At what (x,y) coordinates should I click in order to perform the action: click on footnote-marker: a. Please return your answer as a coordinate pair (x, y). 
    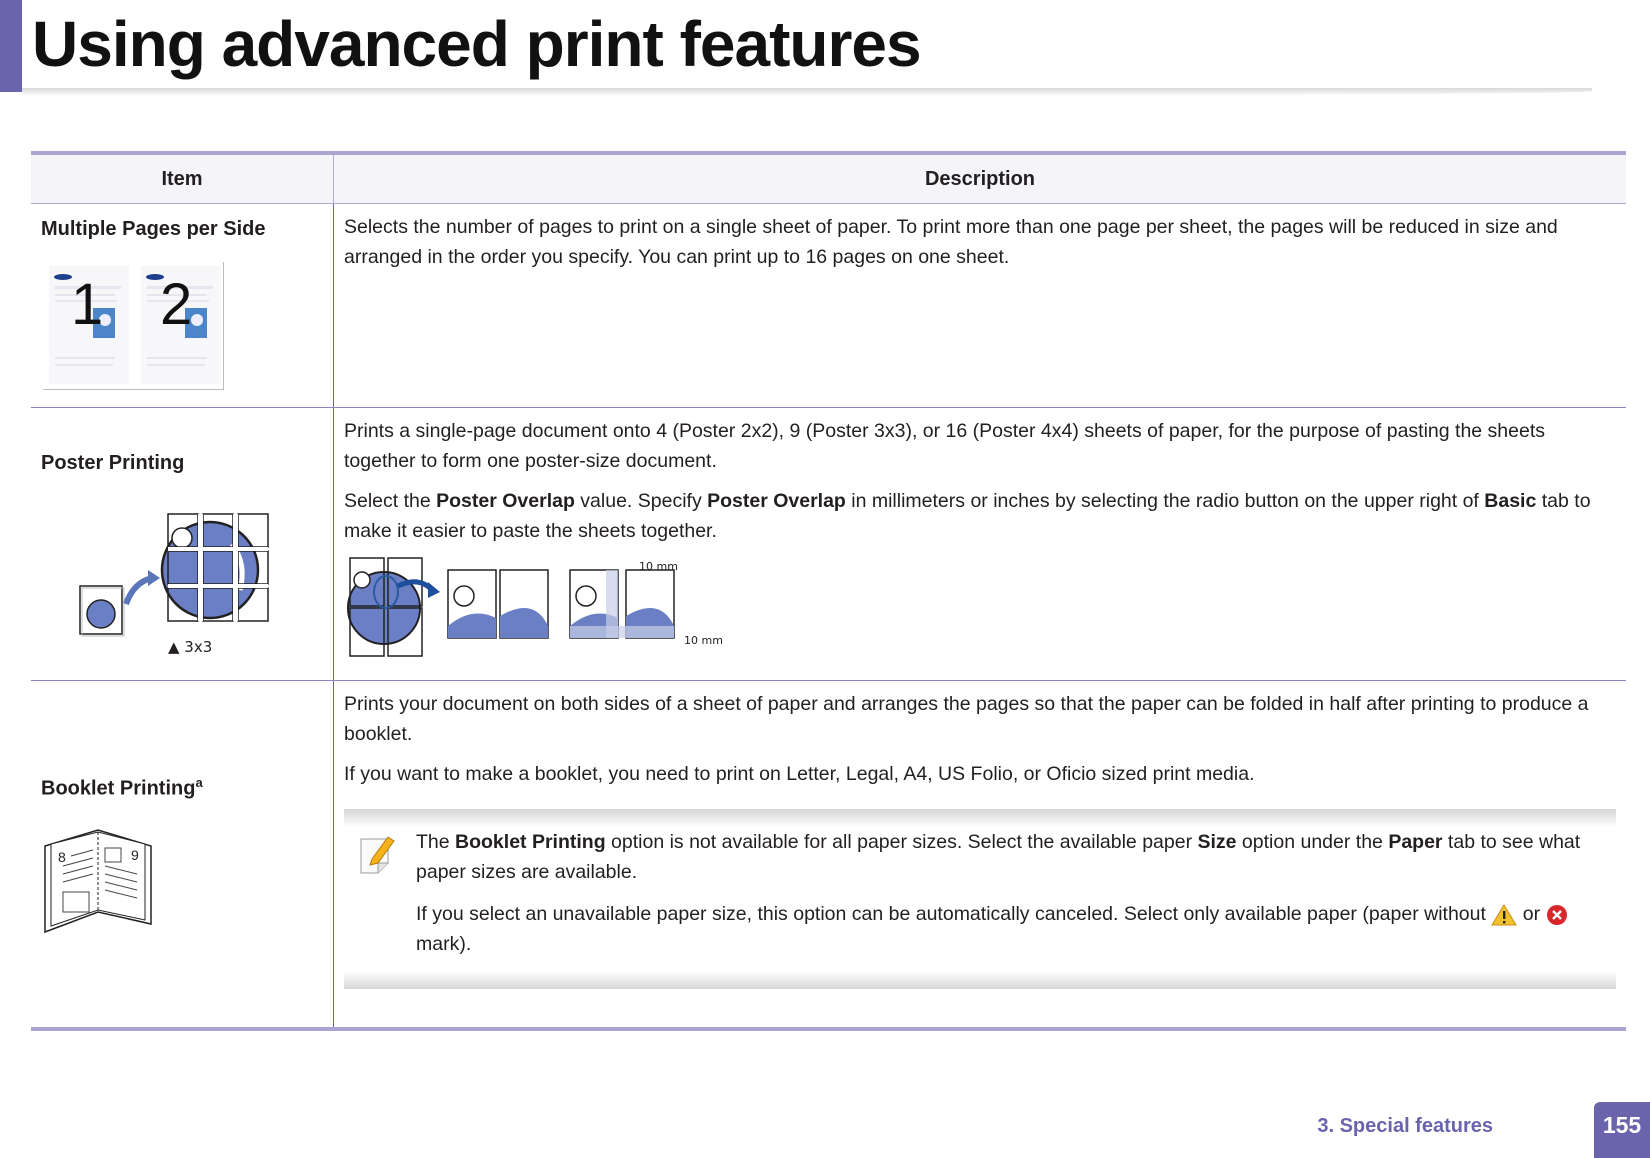
    Looking at the image, I should click on (199, 782).